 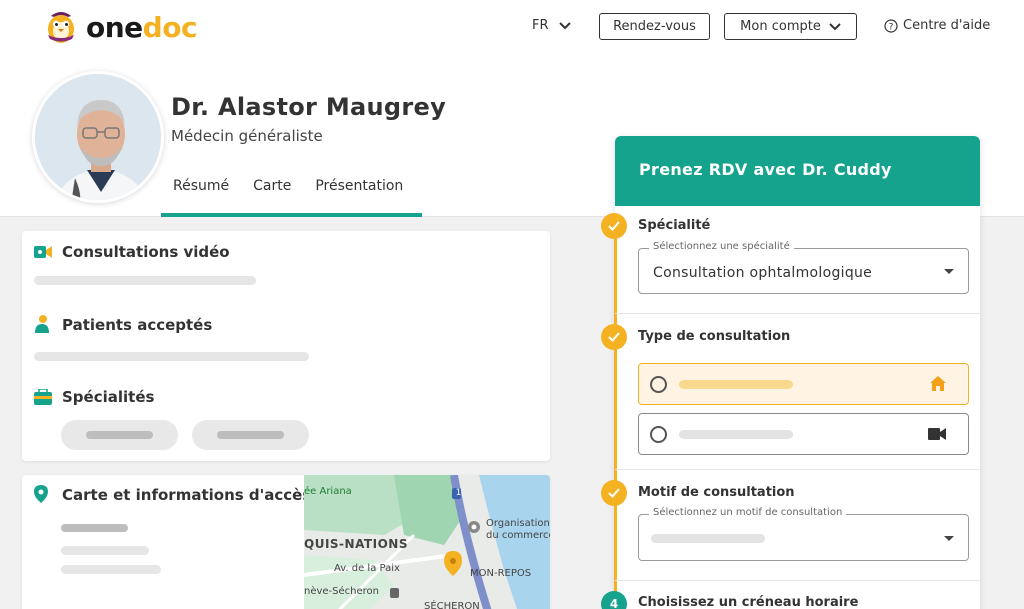 I want to click on consultation-reason-placeholder, so click(x=708, y=538).